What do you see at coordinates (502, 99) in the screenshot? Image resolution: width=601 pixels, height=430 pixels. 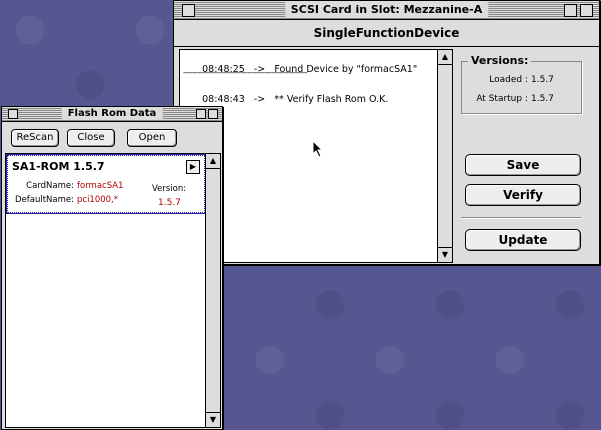 I see `startup-label: At Startup :` at bounding box center [502, 99].